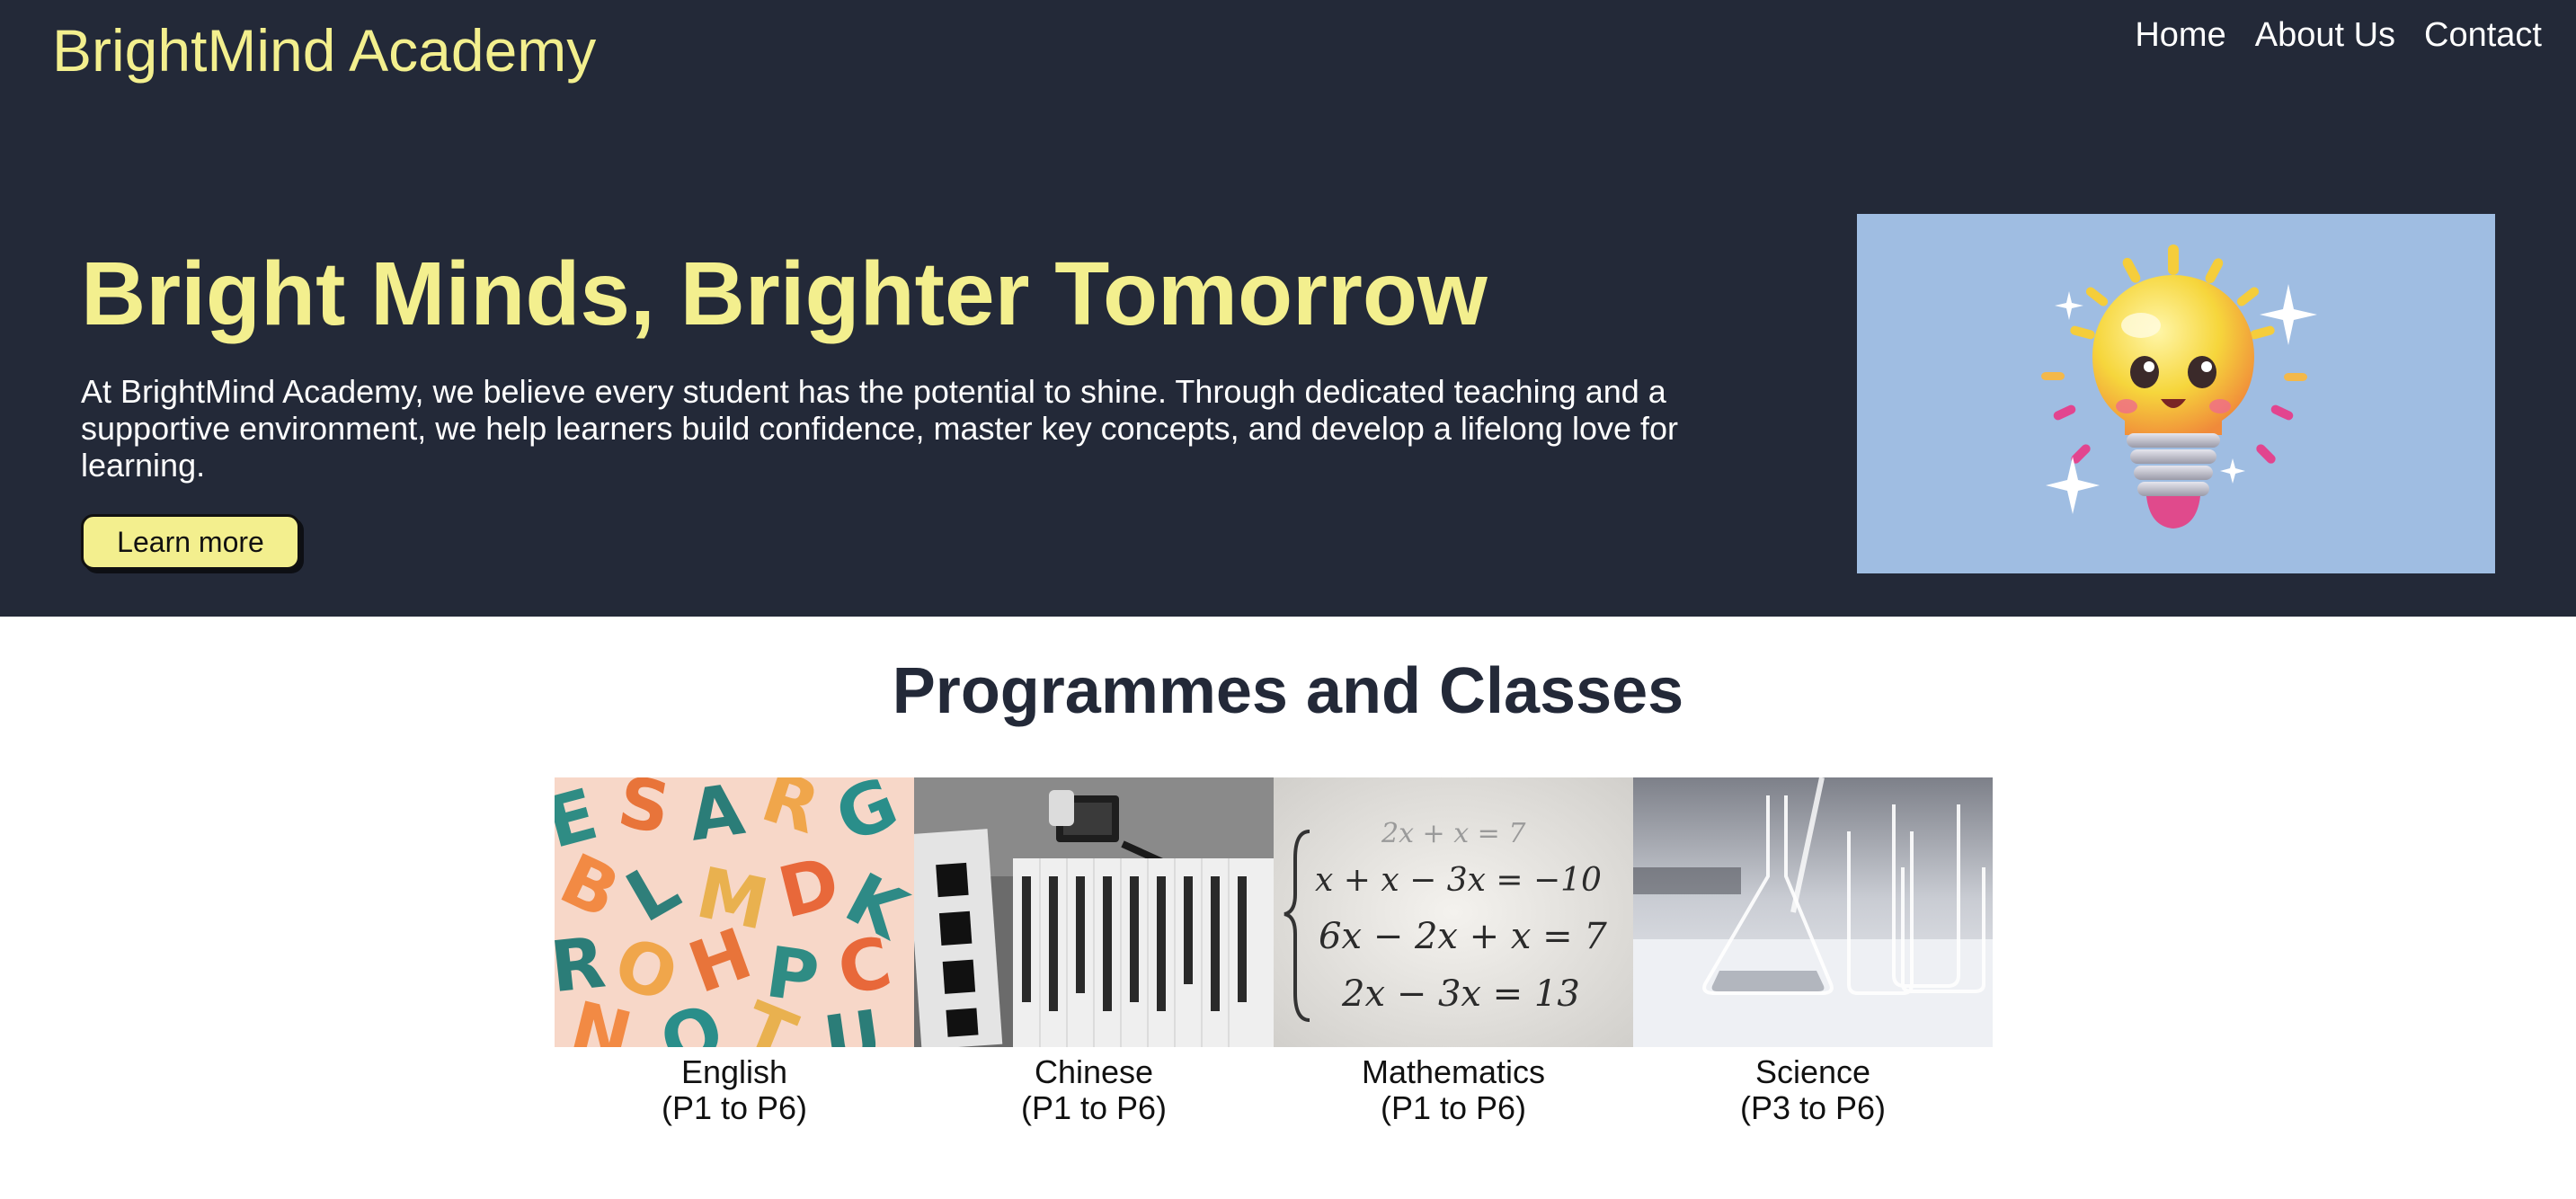  Describe the element at coordinates (1812, 1071) in the screenshot. I see `programme-name: Science` at that location.